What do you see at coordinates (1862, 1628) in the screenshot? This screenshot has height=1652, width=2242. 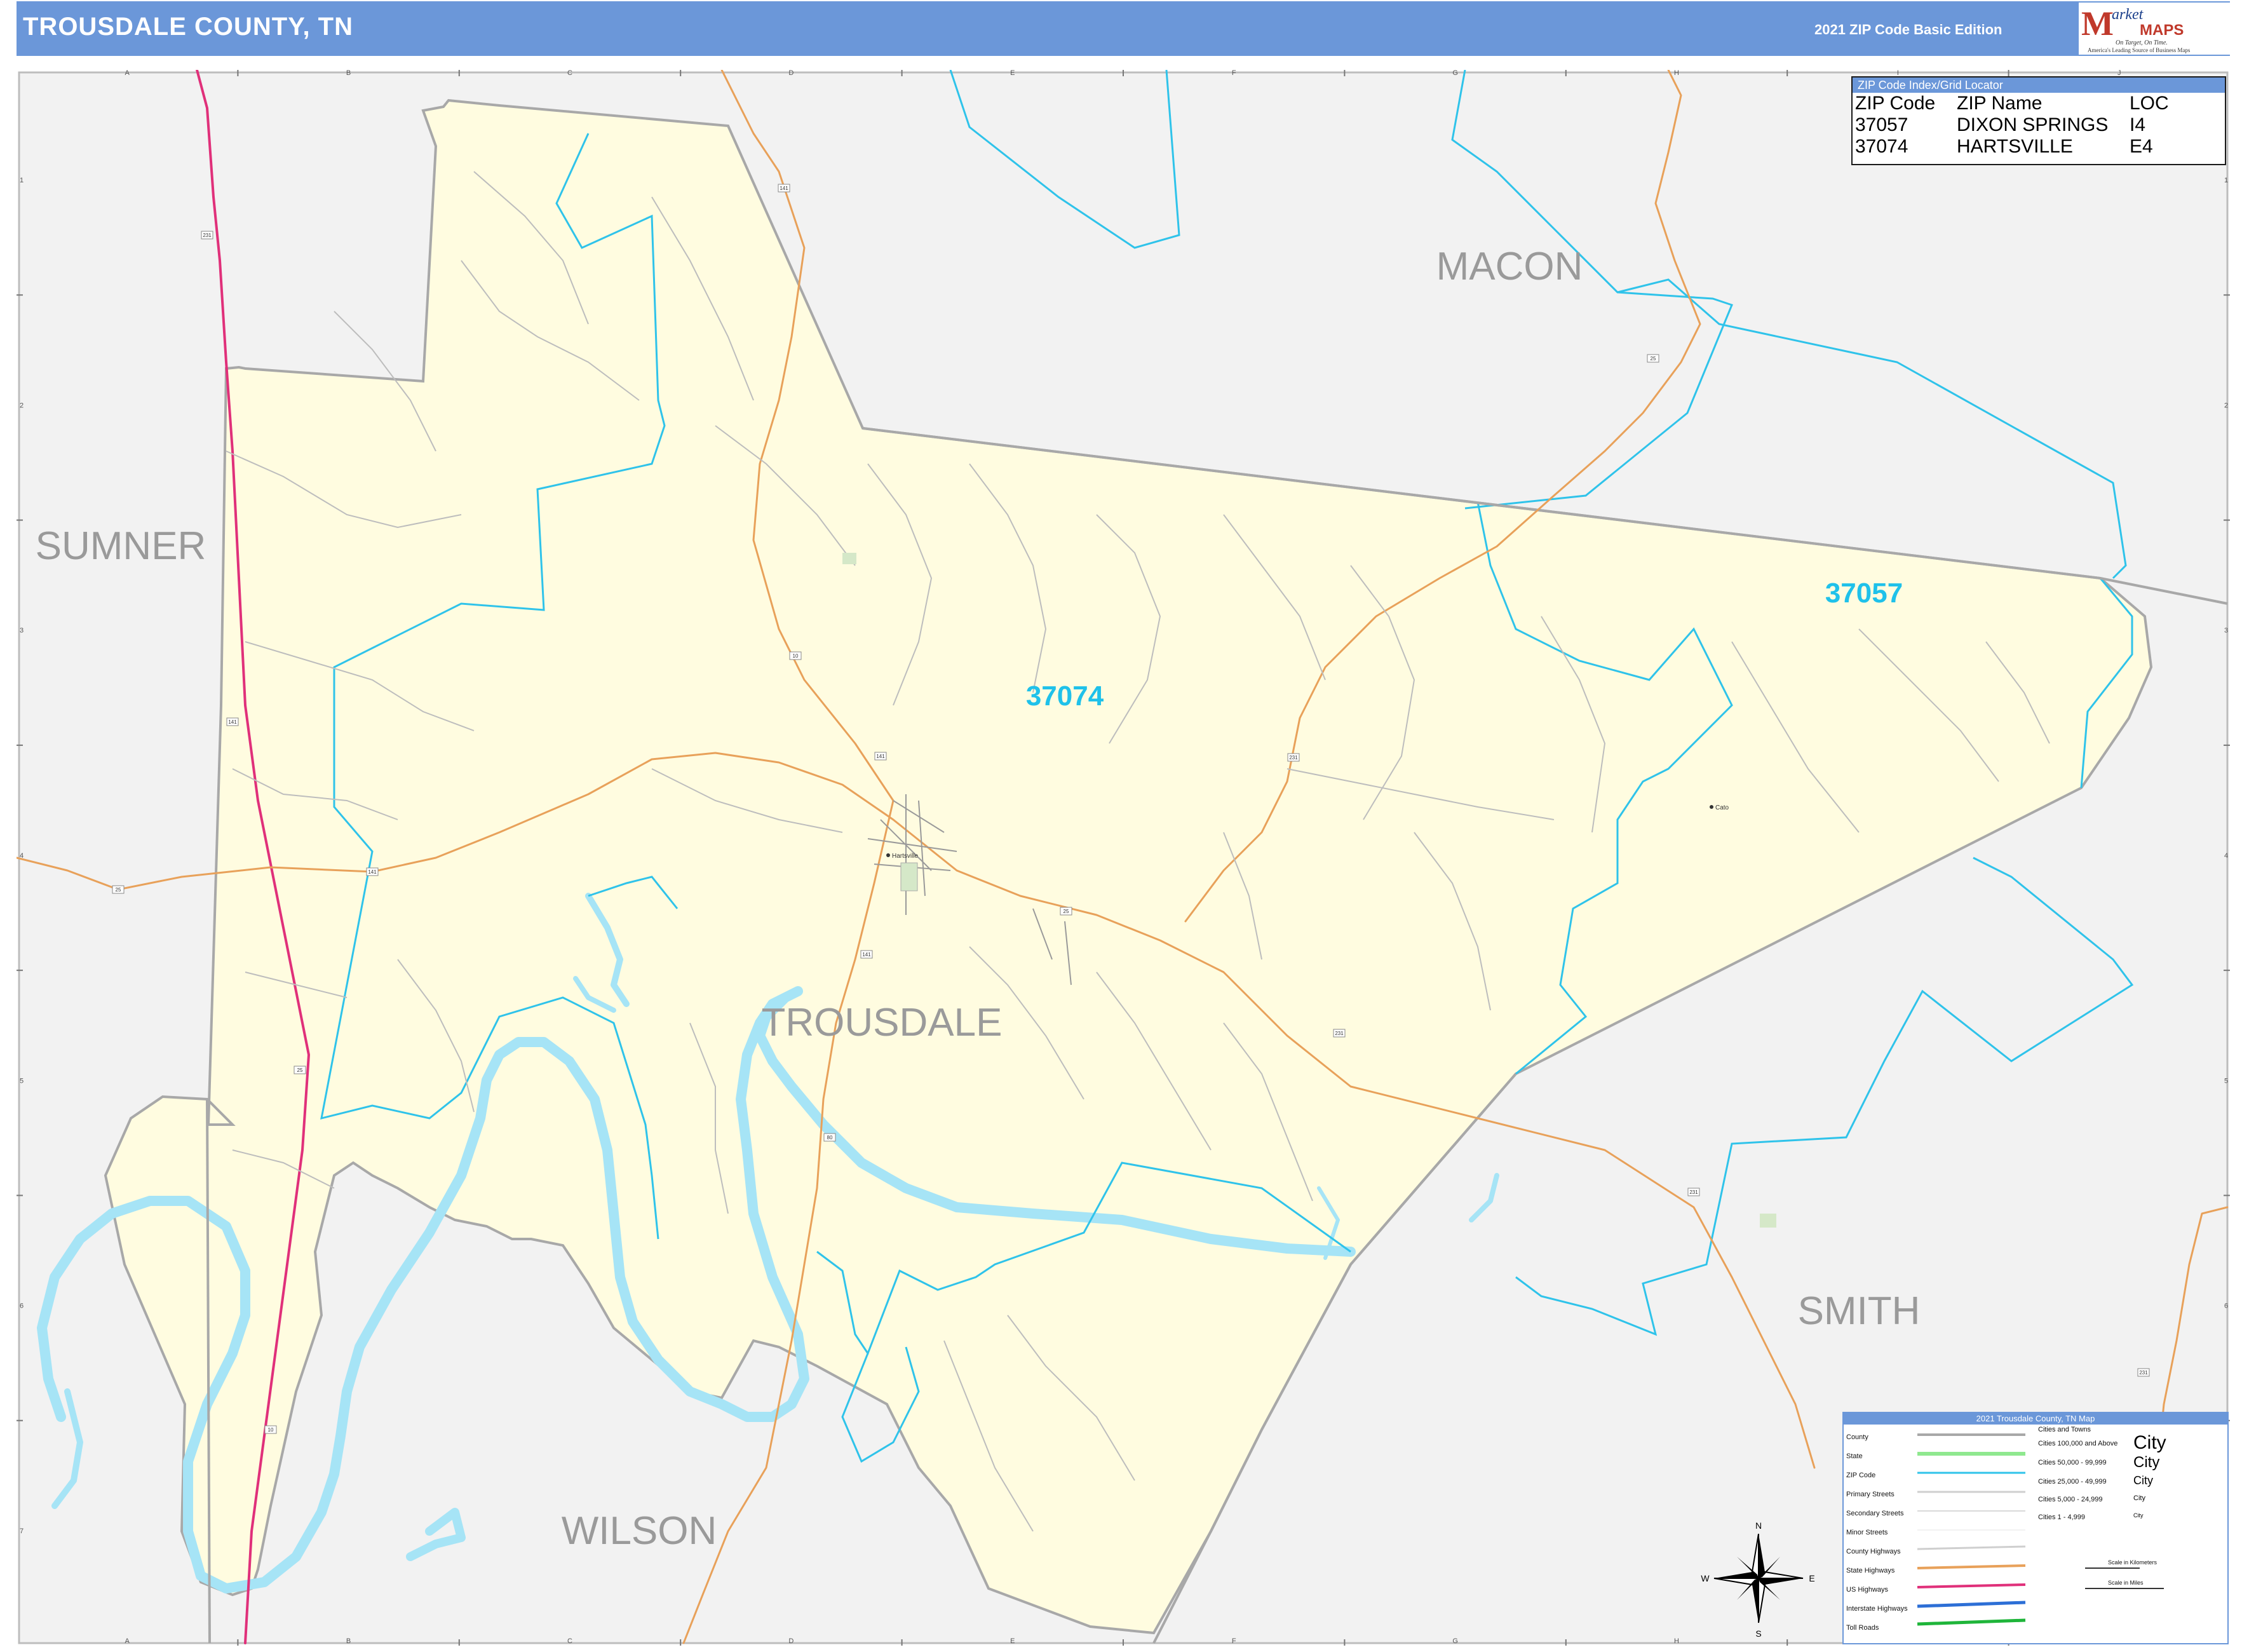 I see `legend-item: Toll Roads` at bounding box center [1862, 1628].